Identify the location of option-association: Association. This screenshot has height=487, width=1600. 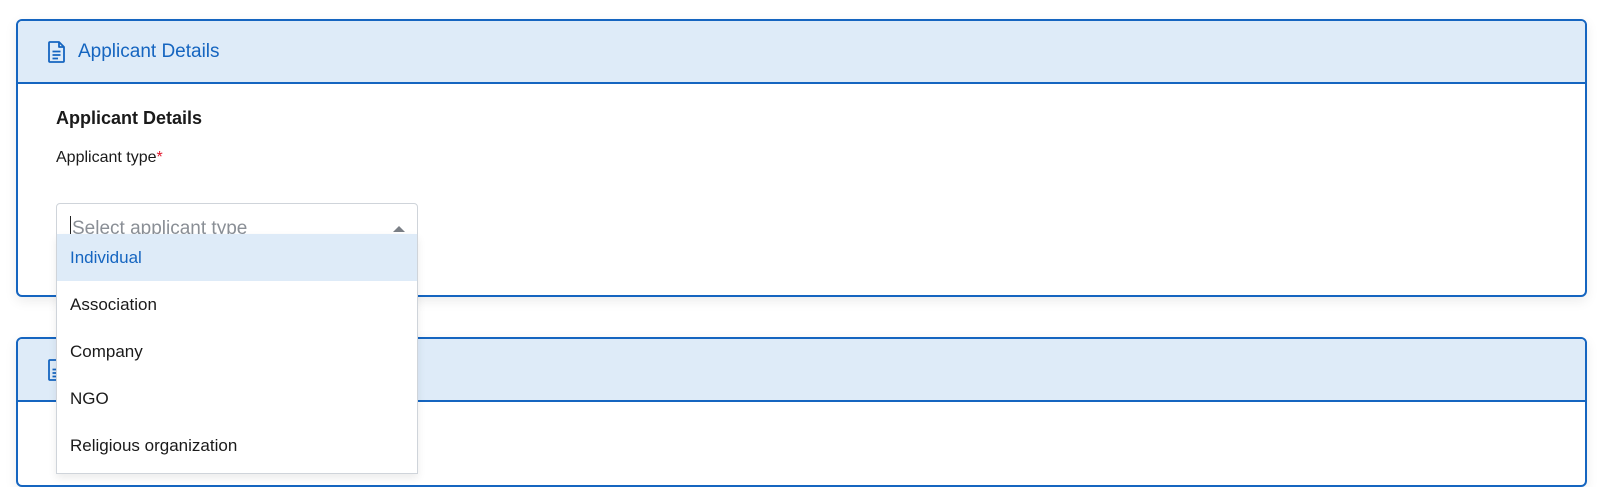
(237, 304).